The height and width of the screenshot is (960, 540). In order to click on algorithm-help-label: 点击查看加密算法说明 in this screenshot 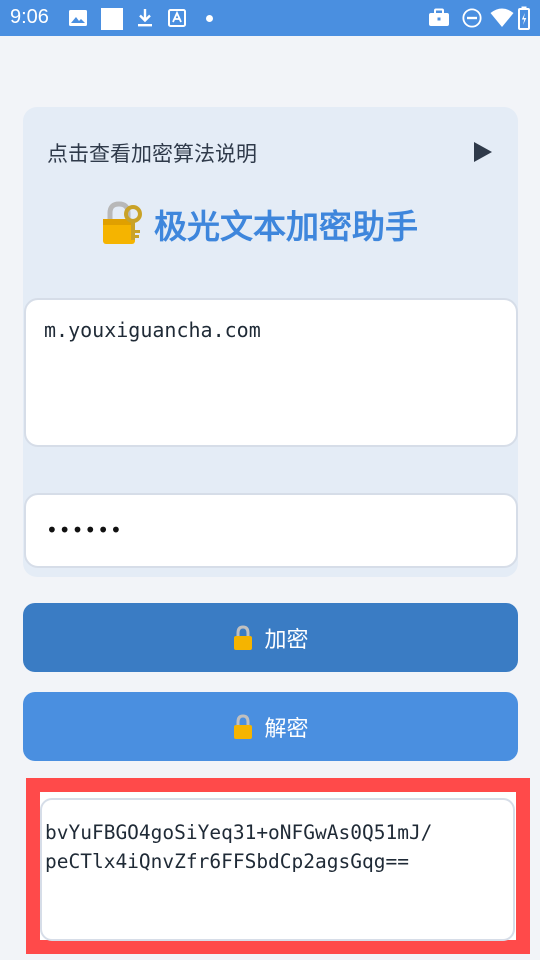, I will do `click(152, 154)`.